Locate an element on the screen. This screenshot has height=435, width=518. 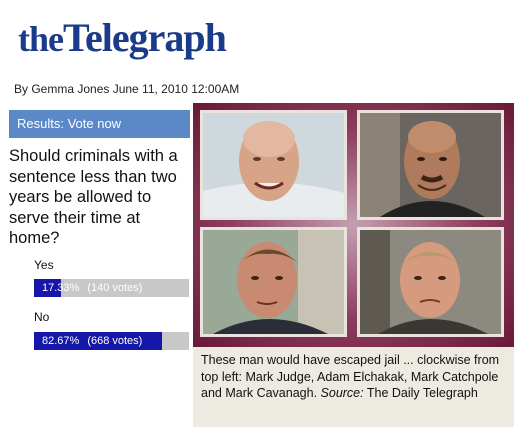
photo-mark-cavanagh is located at coordinates (430, 282).